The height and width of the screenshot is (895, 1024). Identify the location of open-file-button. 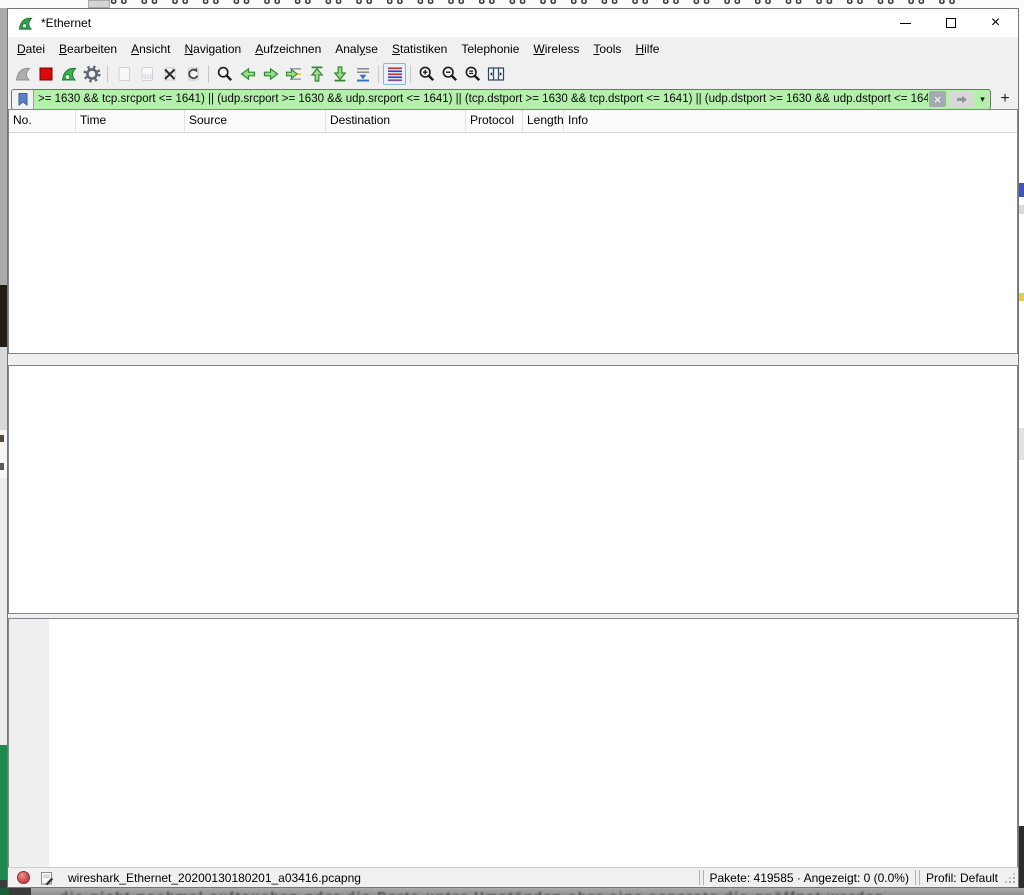
(123, 74).